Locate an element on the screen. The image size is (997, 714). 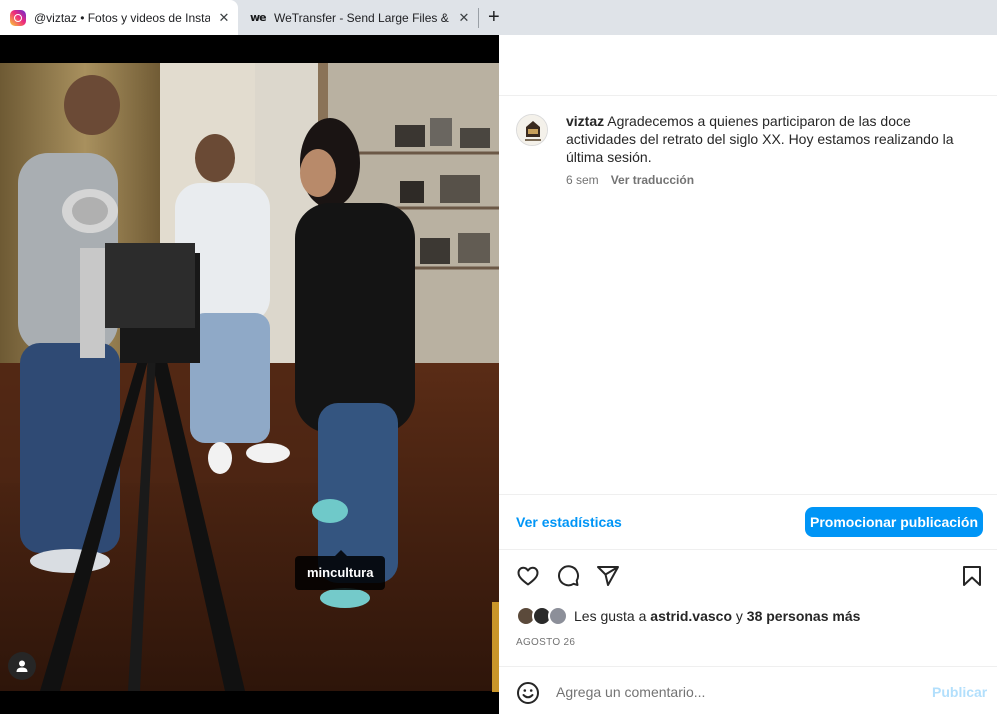
wetransfer-icon: we is located at coordinates (258, 17).